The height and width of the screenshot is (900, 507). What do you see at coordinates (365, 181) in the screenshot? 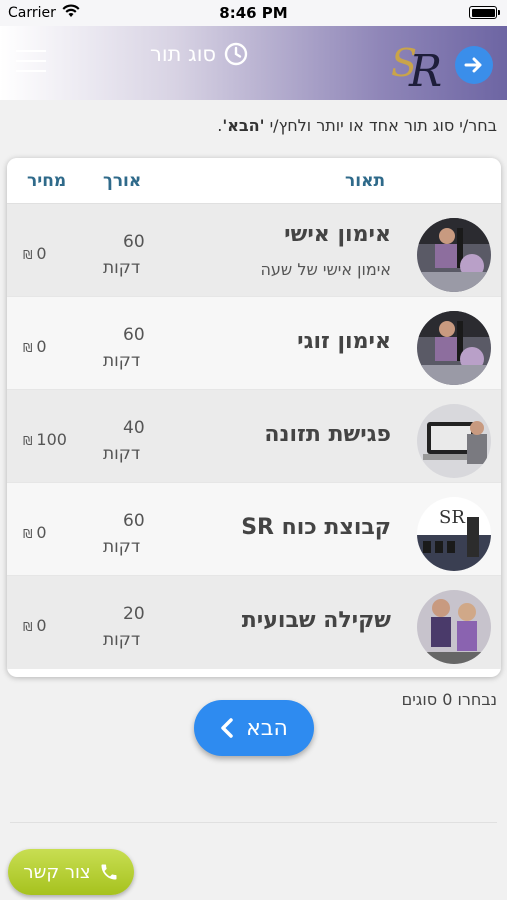
I see `header-description: תאור` at bounding box center [365, 181].